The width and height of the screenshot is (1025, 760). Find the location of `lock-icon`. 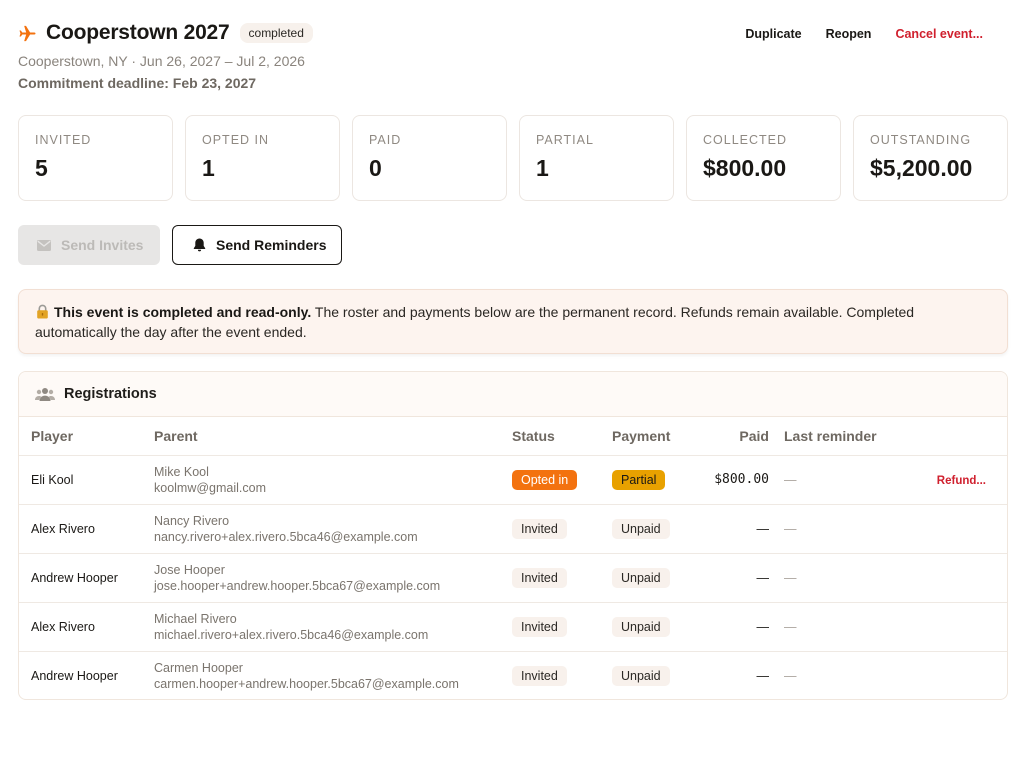

lock-icon is located at coordinates (42, 311).